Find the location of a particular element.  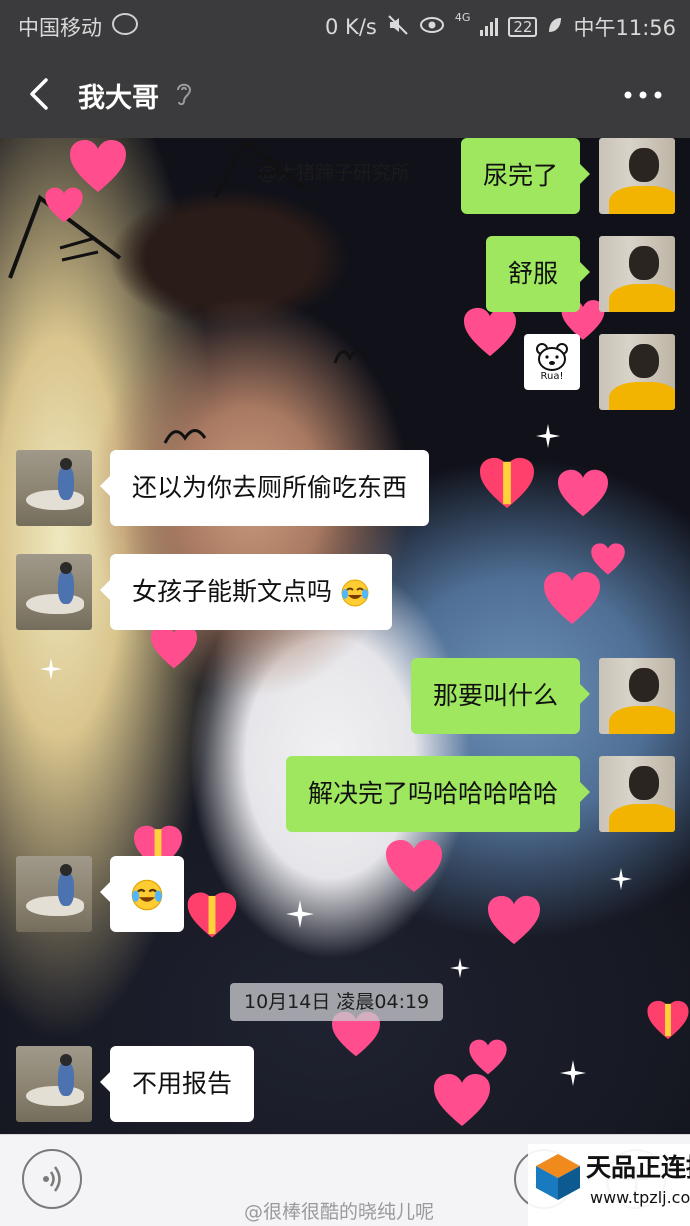

message-bubble-received is located at coordinates (142, 894).